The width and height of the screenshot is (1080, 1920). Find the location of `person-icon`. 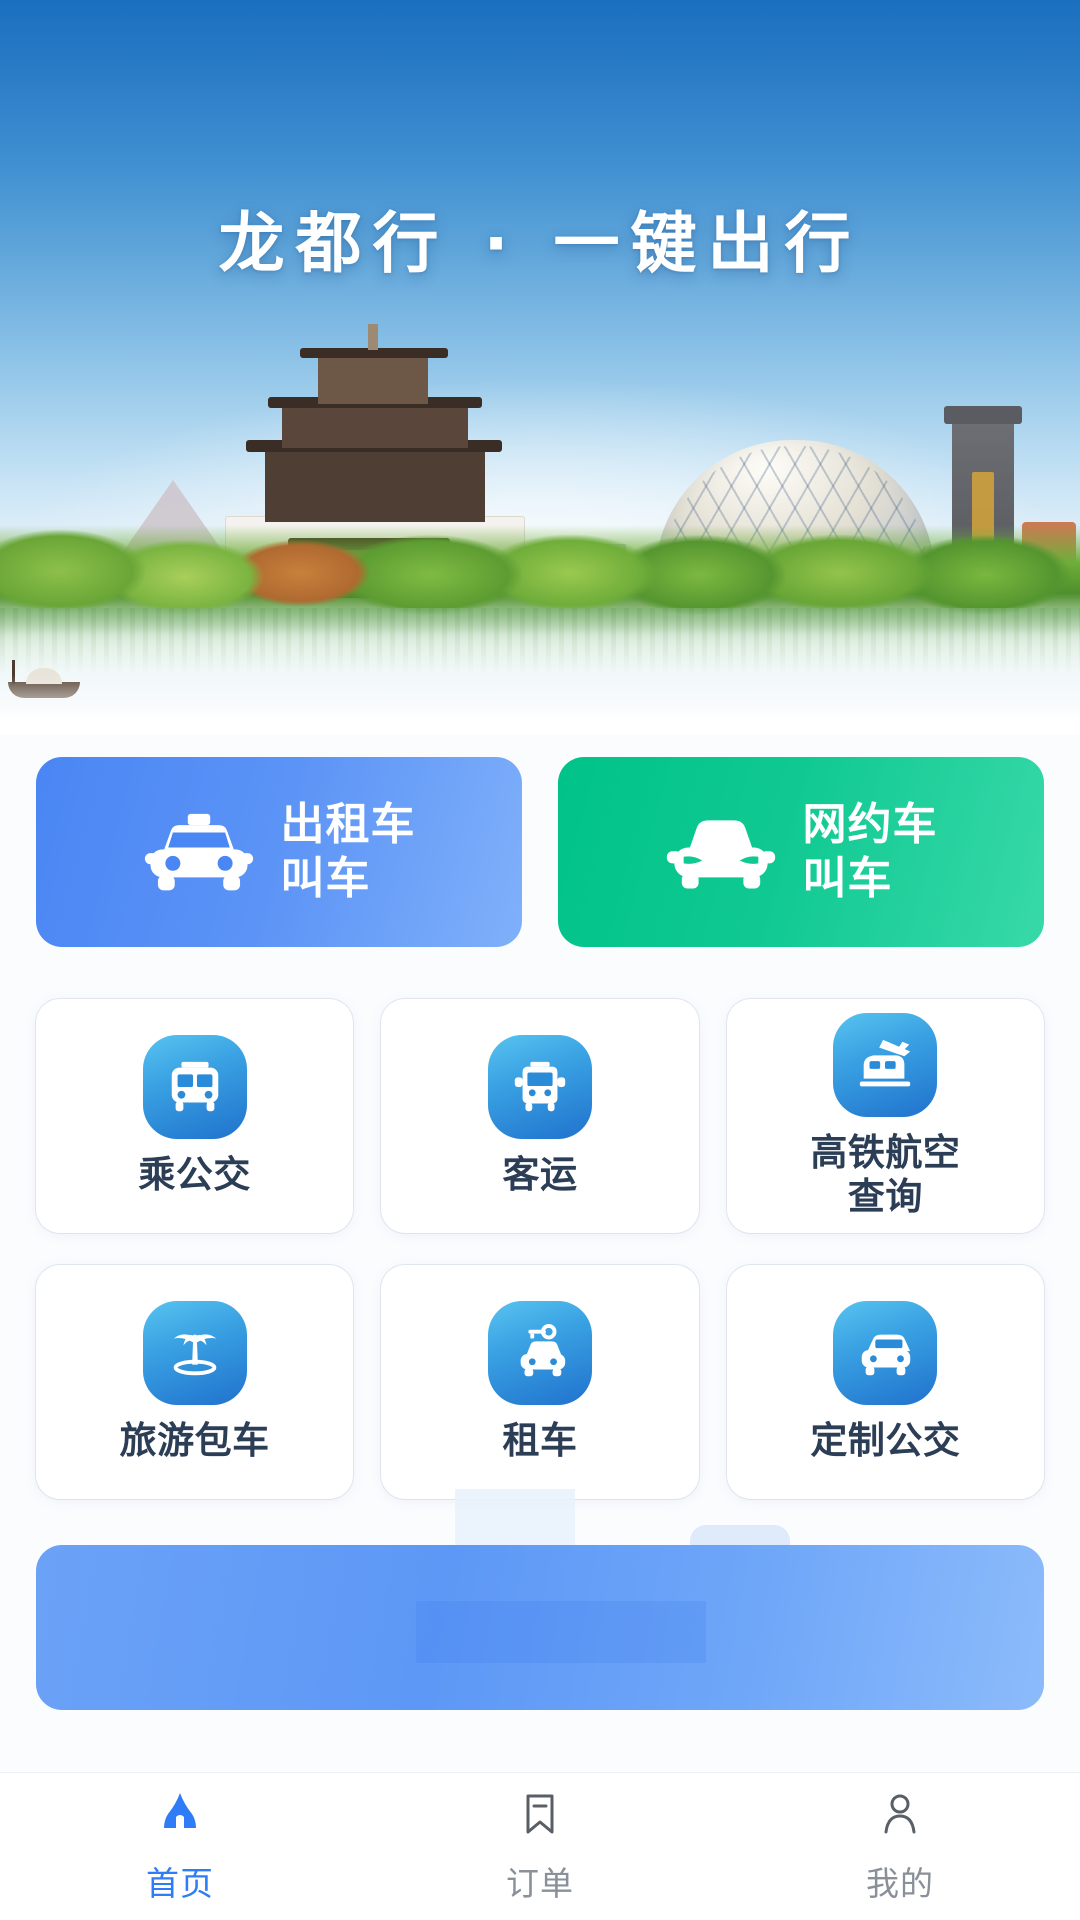

person-icon is located at coordinates (900, 1816).